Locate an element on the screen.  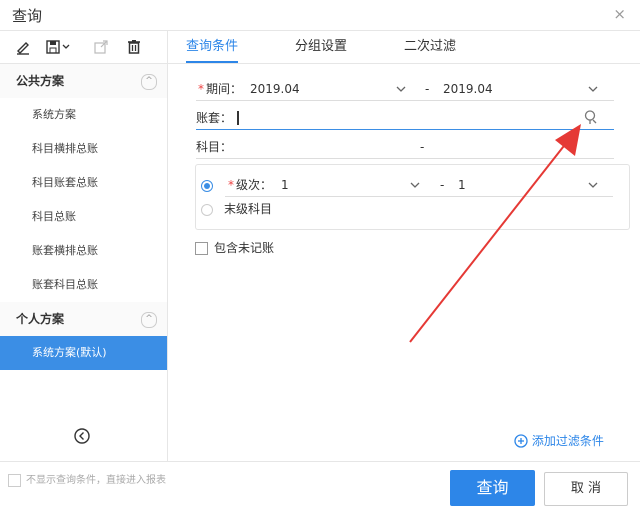
level-radio is located at coordinates (207, 186).